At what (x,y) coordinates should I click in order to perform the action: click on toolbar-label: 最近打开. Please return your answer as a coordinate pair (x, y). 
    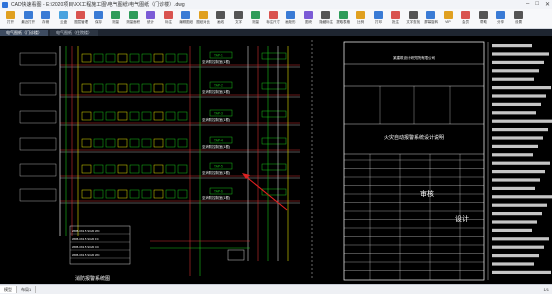
    Looking at the image, I should click on (28, 22).